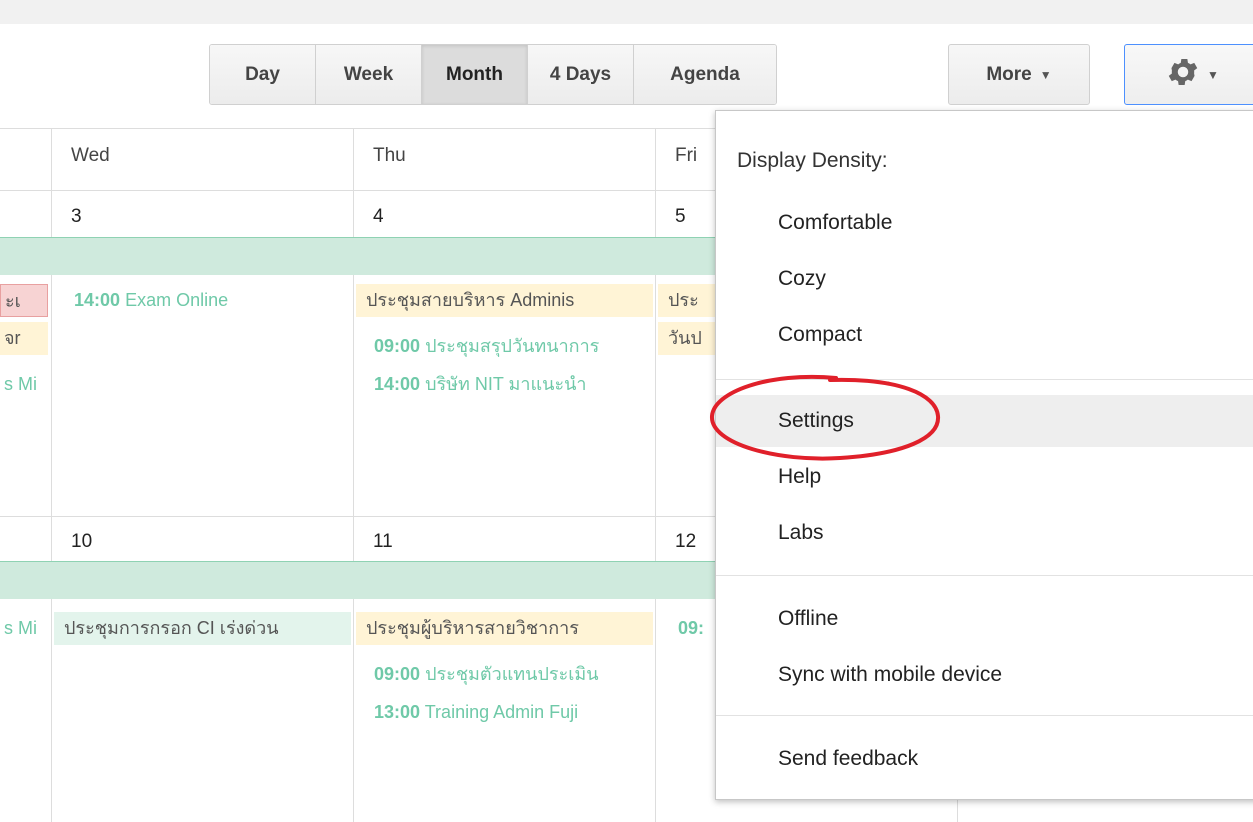  Describe the element at coordinates (1183, 74) in the screenshot. I see `gear-icon` at that location.